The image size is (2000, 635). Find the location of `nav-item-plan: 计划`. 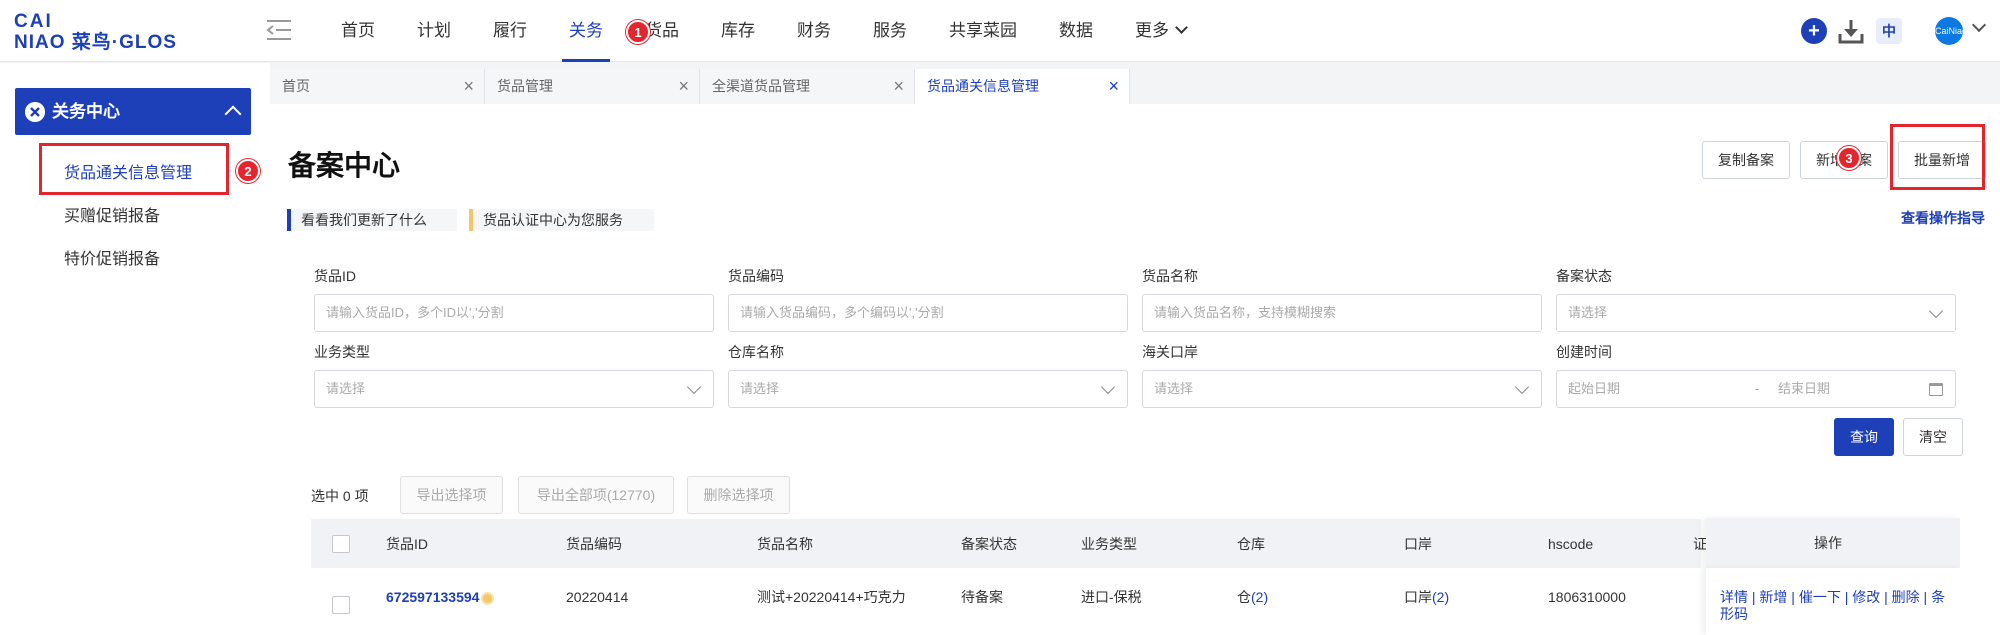

nav-item-plan: 计划 is located at coordinates (434, 31).